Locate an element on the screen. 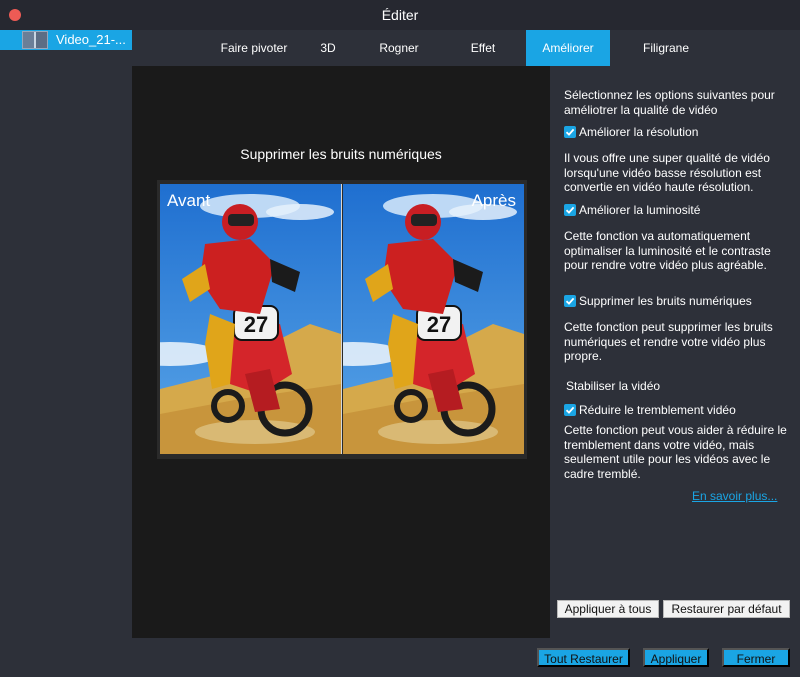  comparison-divider is located at coordinates (341, 319).